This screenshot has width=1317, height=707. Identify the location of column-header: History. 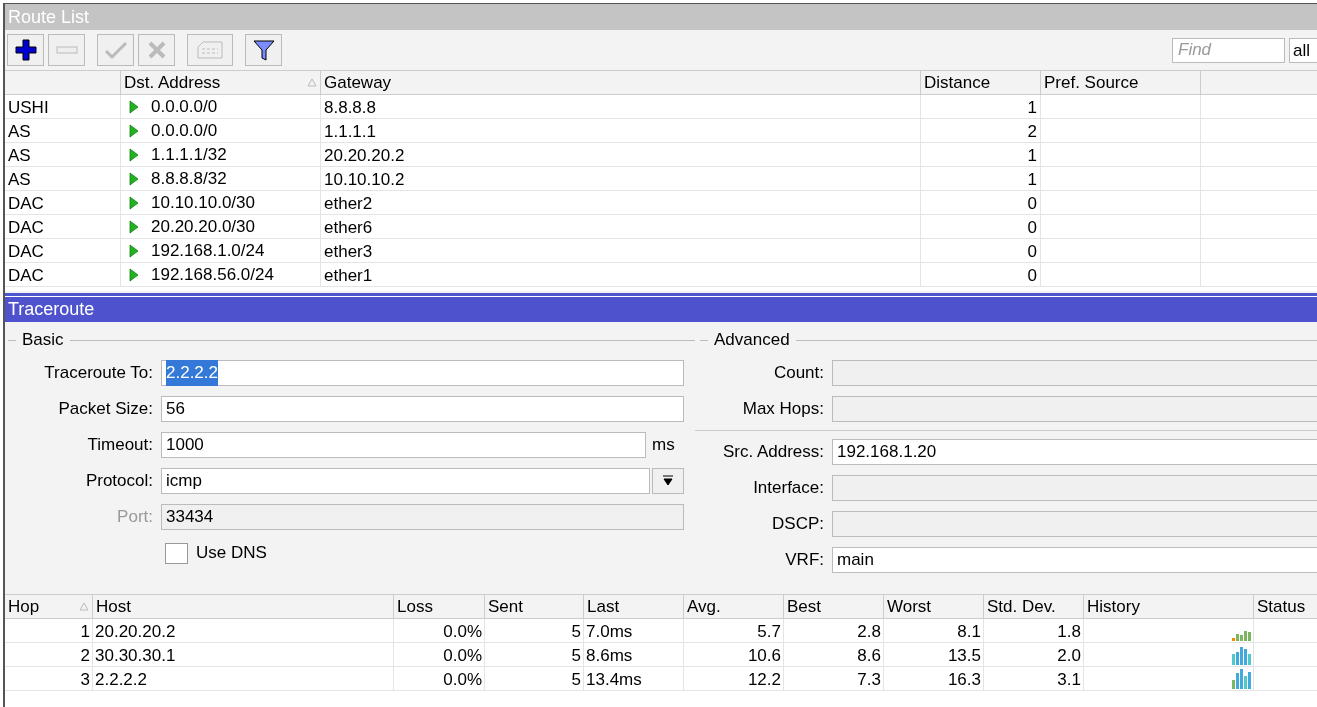
(1169, 606).